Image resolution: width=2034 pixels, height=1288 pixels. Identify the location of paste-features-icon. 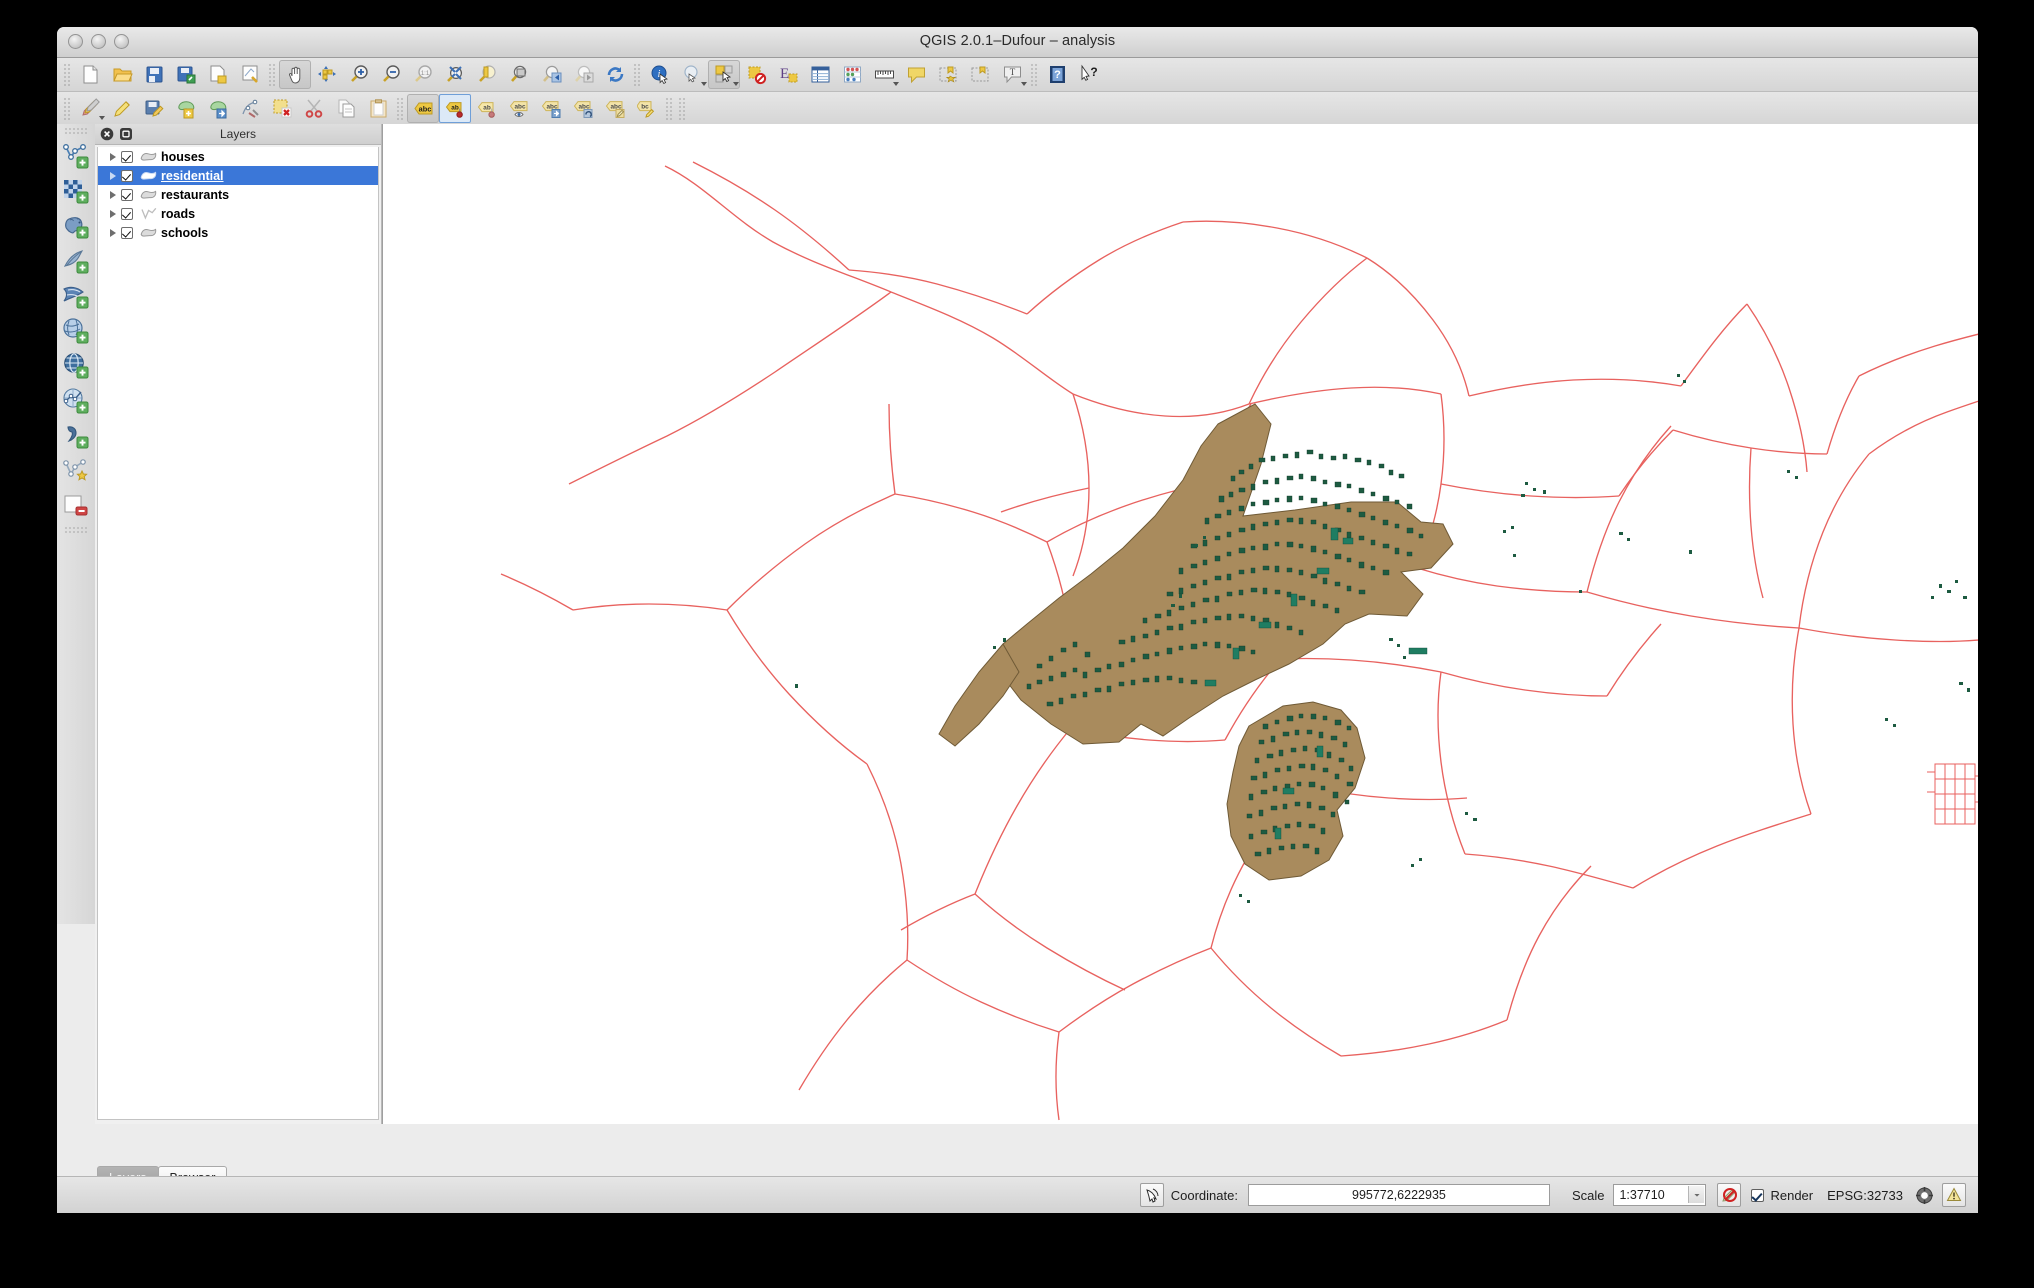
(378, 108).